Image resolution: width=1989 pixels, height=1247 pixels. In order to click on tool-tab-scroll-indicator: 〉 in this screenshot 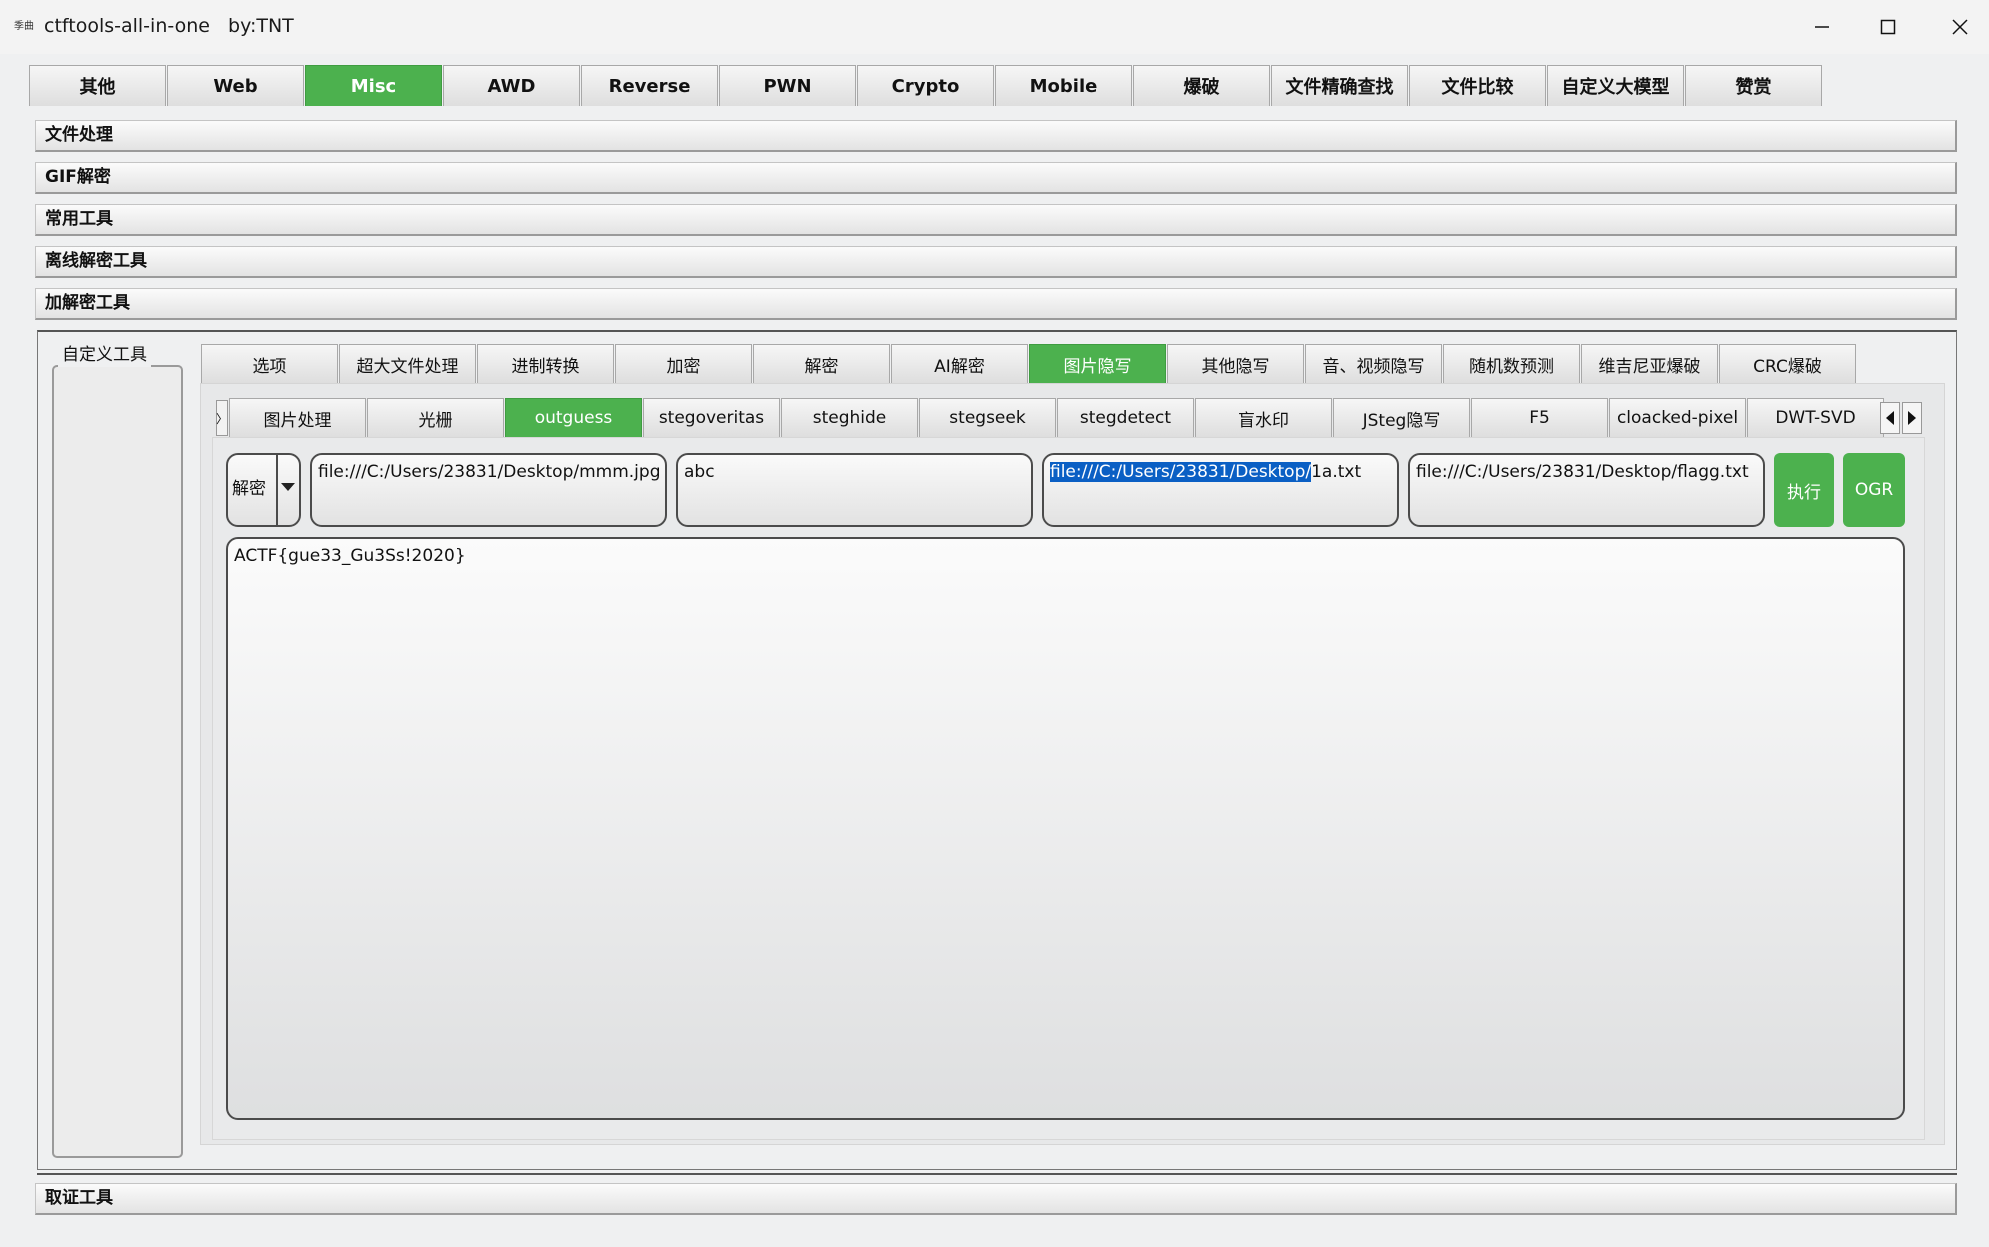, I will do `click(222, 418)`.